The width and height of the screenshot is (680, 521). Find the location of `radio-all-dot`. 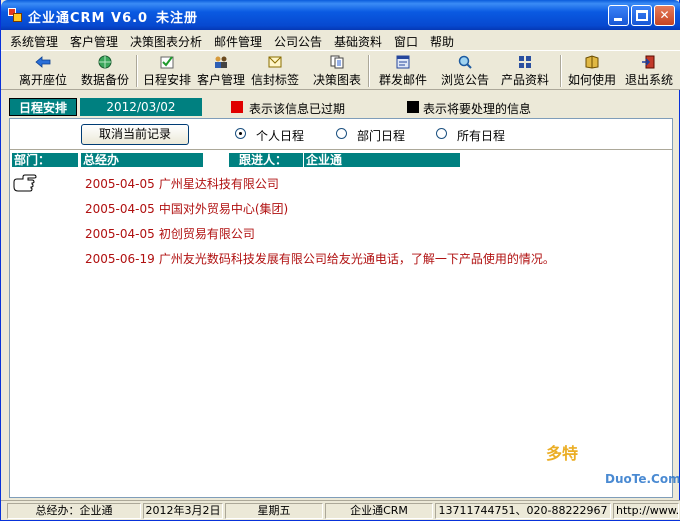

radio-all-dot is located at coordinates (441, 133).